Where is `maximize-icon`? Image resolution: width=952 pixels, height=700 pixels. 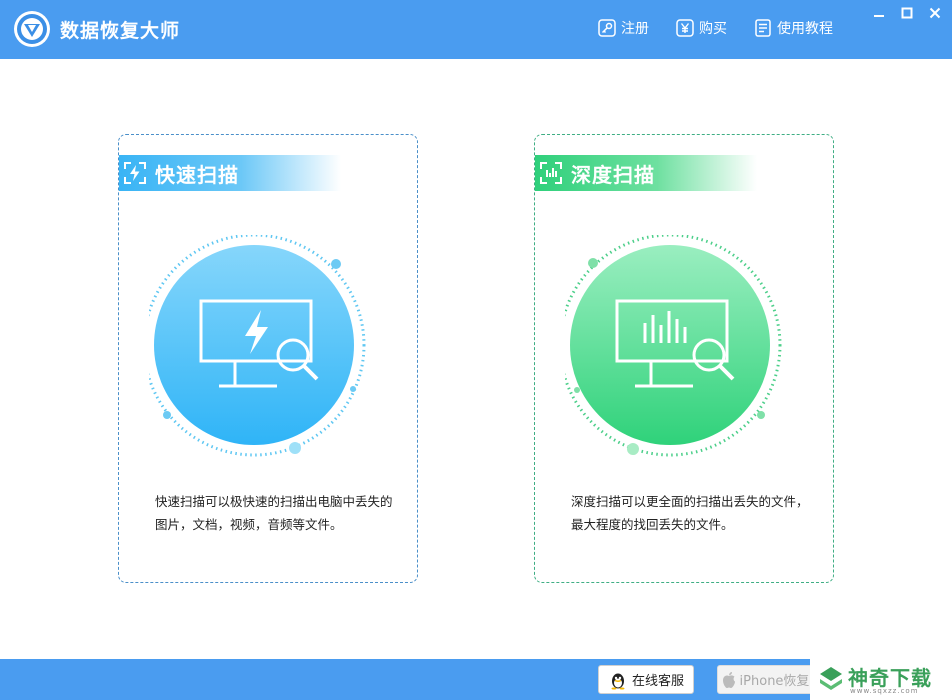 maximize-icon is located at coordinates (907, 13).